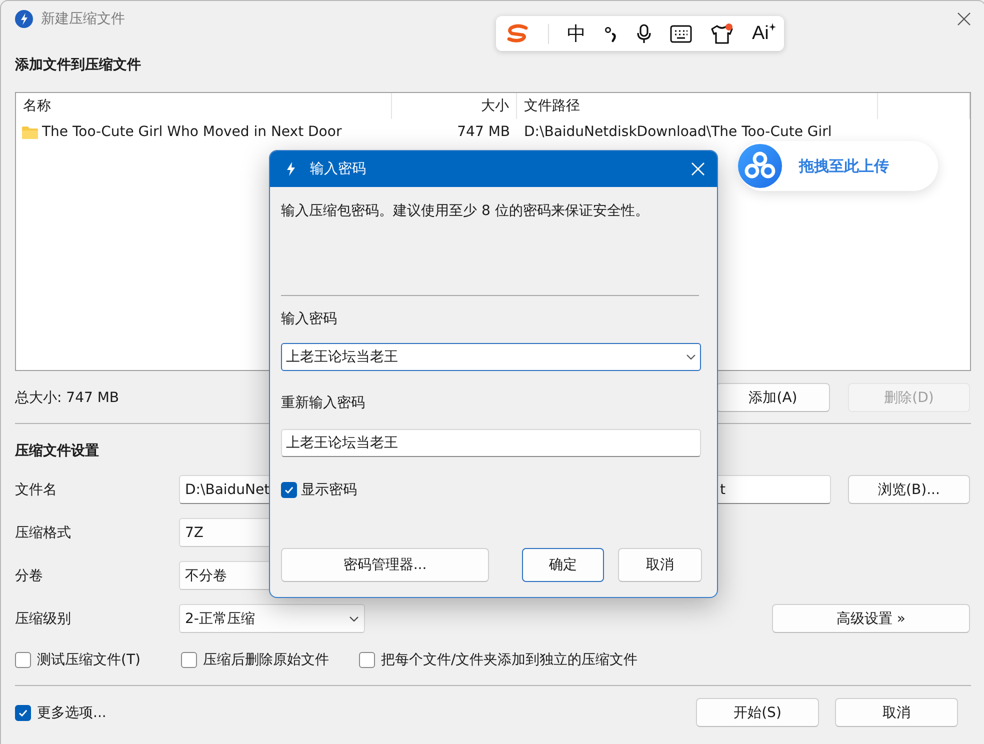 The image size is (984, 744). Describe the element at coordinates (43, 533) in the screenshot. I see `field-label: 压缩格式` at that location.